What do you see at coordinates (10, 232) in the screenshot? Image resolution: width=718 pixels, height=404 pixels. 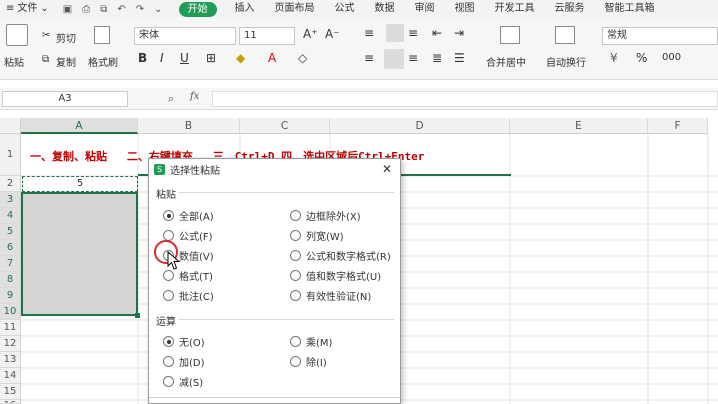 I see `row-header-5: 5` at bounding box center [10, 232].